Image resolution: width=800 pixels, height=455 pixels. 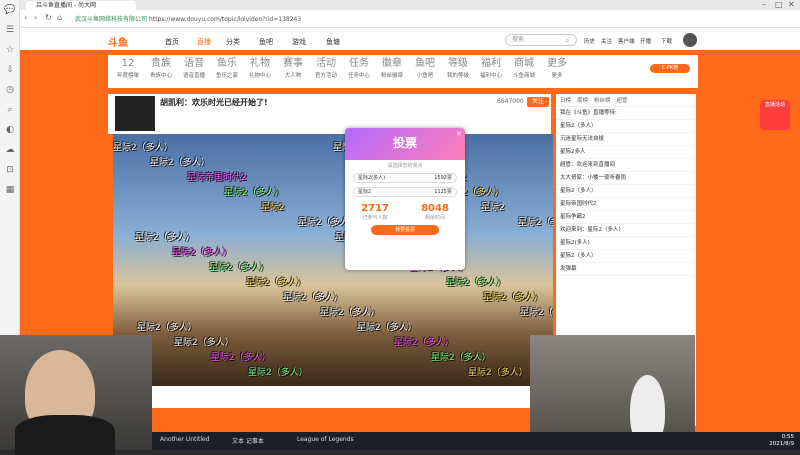 I want to click on minimize-icon: –, so click(x=764, y=4).